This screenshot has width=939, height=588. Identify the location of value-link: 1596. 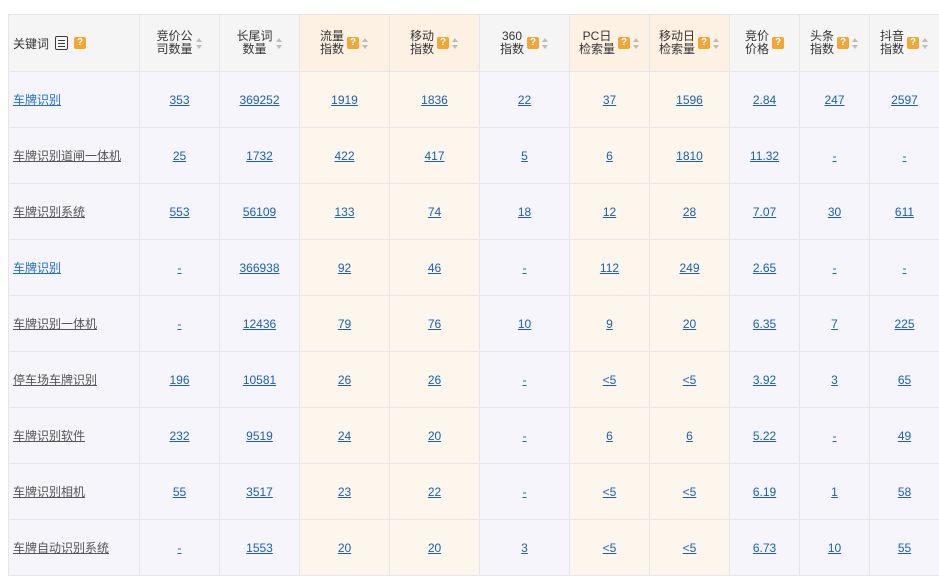
(689, 100).